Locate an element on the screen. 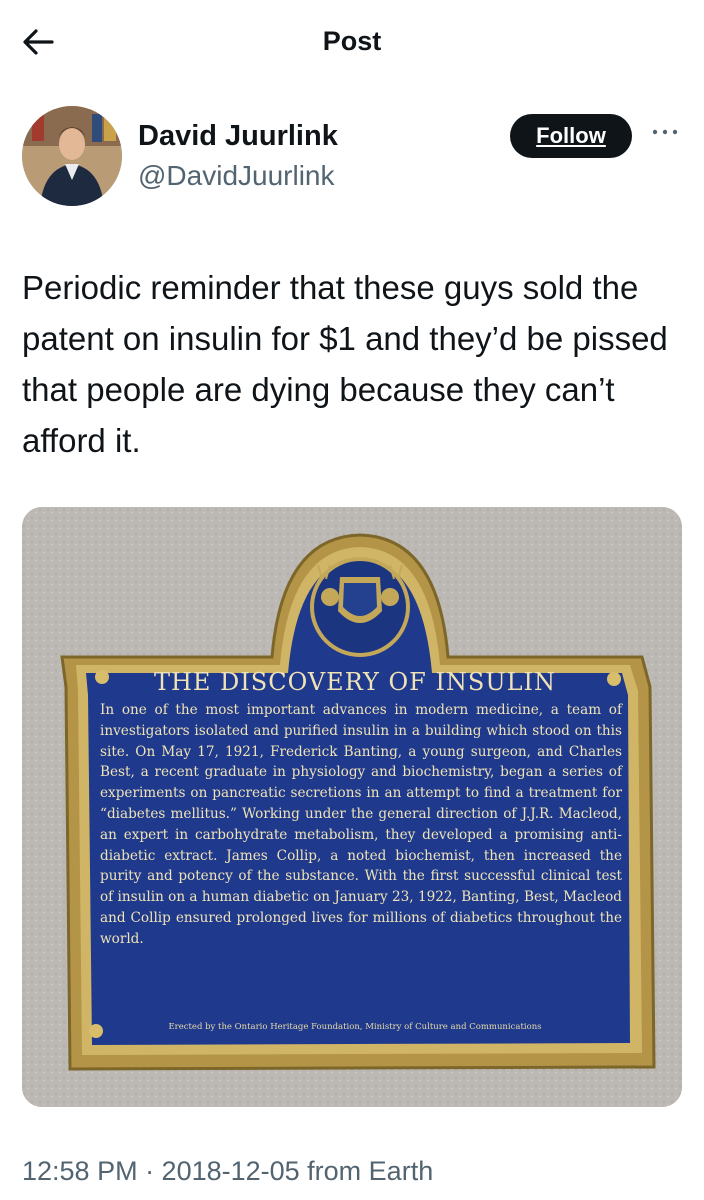 This screenshot has width=704, height=1200. author-name: David Juurlink is located at coordinates (238, 136).